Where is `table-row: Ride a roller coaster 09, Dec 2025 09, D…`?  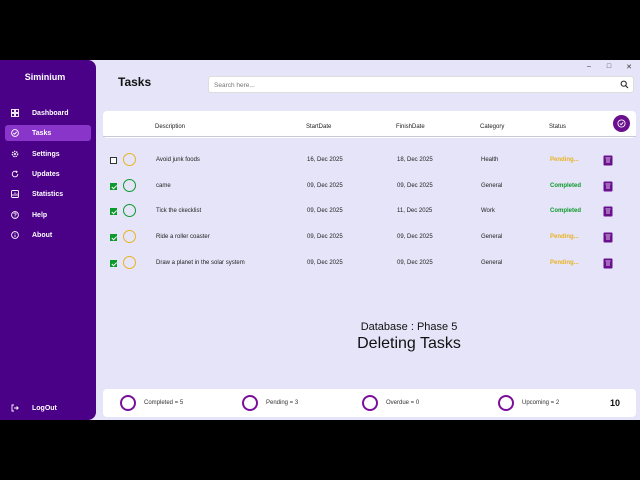 table-row: Ride a roller coaster 09, Dec 2025 09, D… is located at coordinates (369, 238).